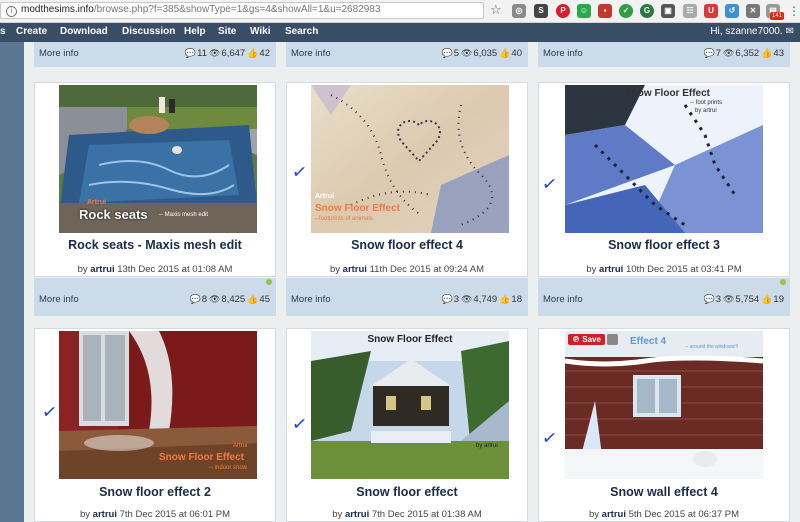 The width and height of the screenshot is (800, 522). Describe the element at coordinates (260, 31) in the screenshot. I see `nav-wiki: Wiki` at that location.